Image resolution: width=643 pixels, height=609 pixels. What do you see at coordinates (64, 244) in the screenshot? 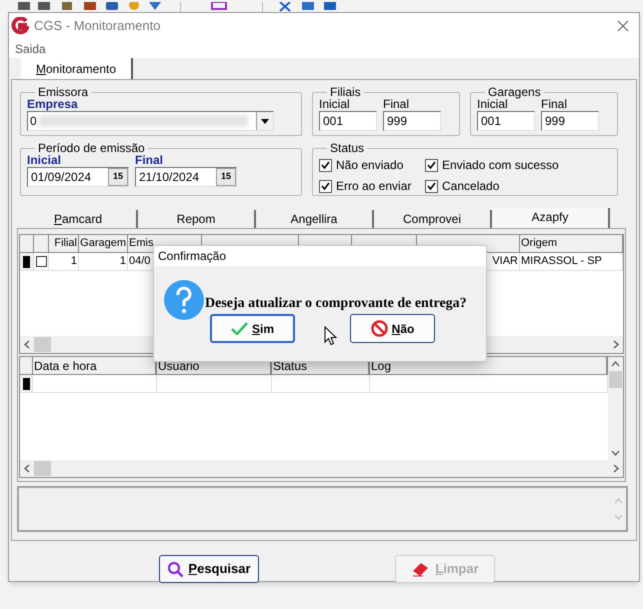
I see `column-header: Filial` at bounding box center [64, 244].